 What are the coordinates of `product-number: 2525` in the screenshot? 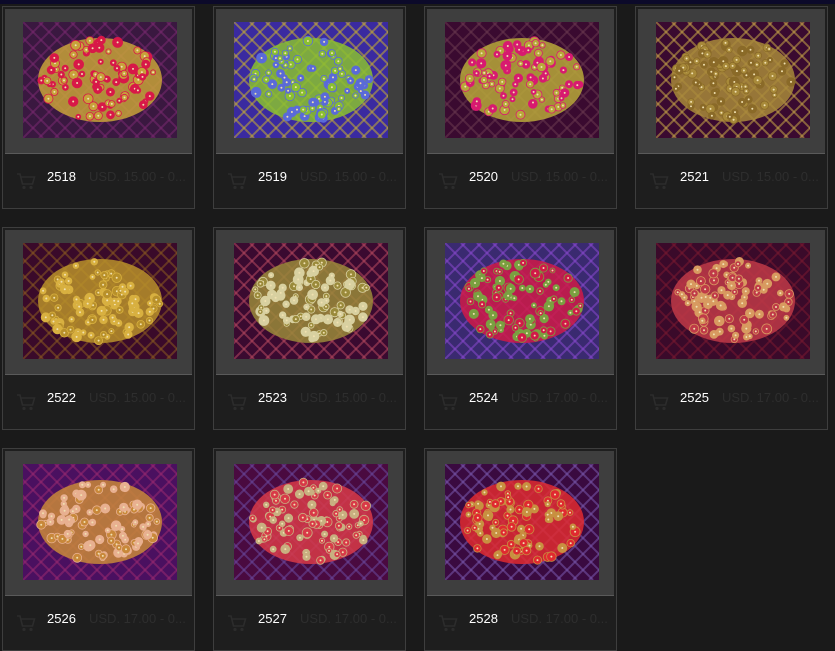 It's located at (694, 397).